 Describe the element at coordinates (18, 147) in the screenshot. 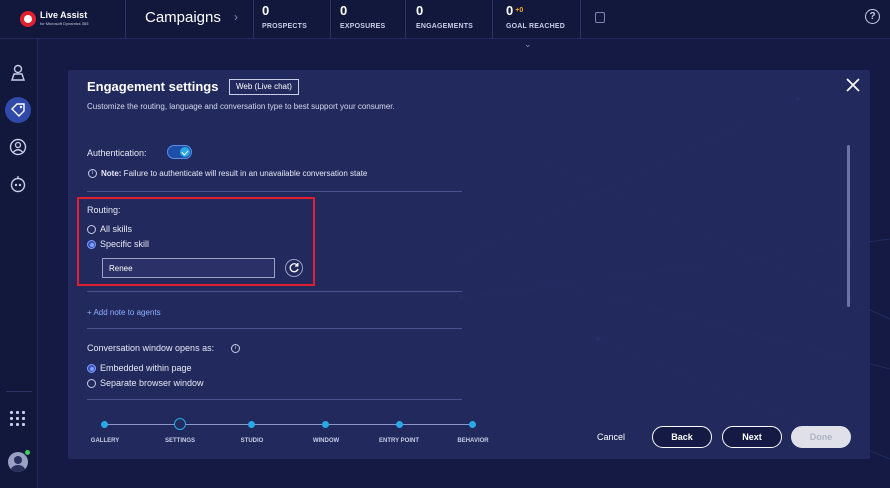

I see `user-circle-icon` at that location.